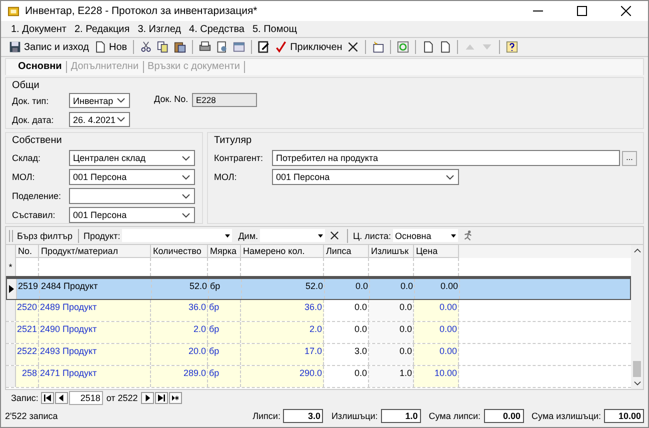 Image resolution: width=649 pixels, height=428 pixels. What do you see at coordinates (37, 140) in the screenshot?
I see `group-title: Собствени` at bounding box center [37, 140].